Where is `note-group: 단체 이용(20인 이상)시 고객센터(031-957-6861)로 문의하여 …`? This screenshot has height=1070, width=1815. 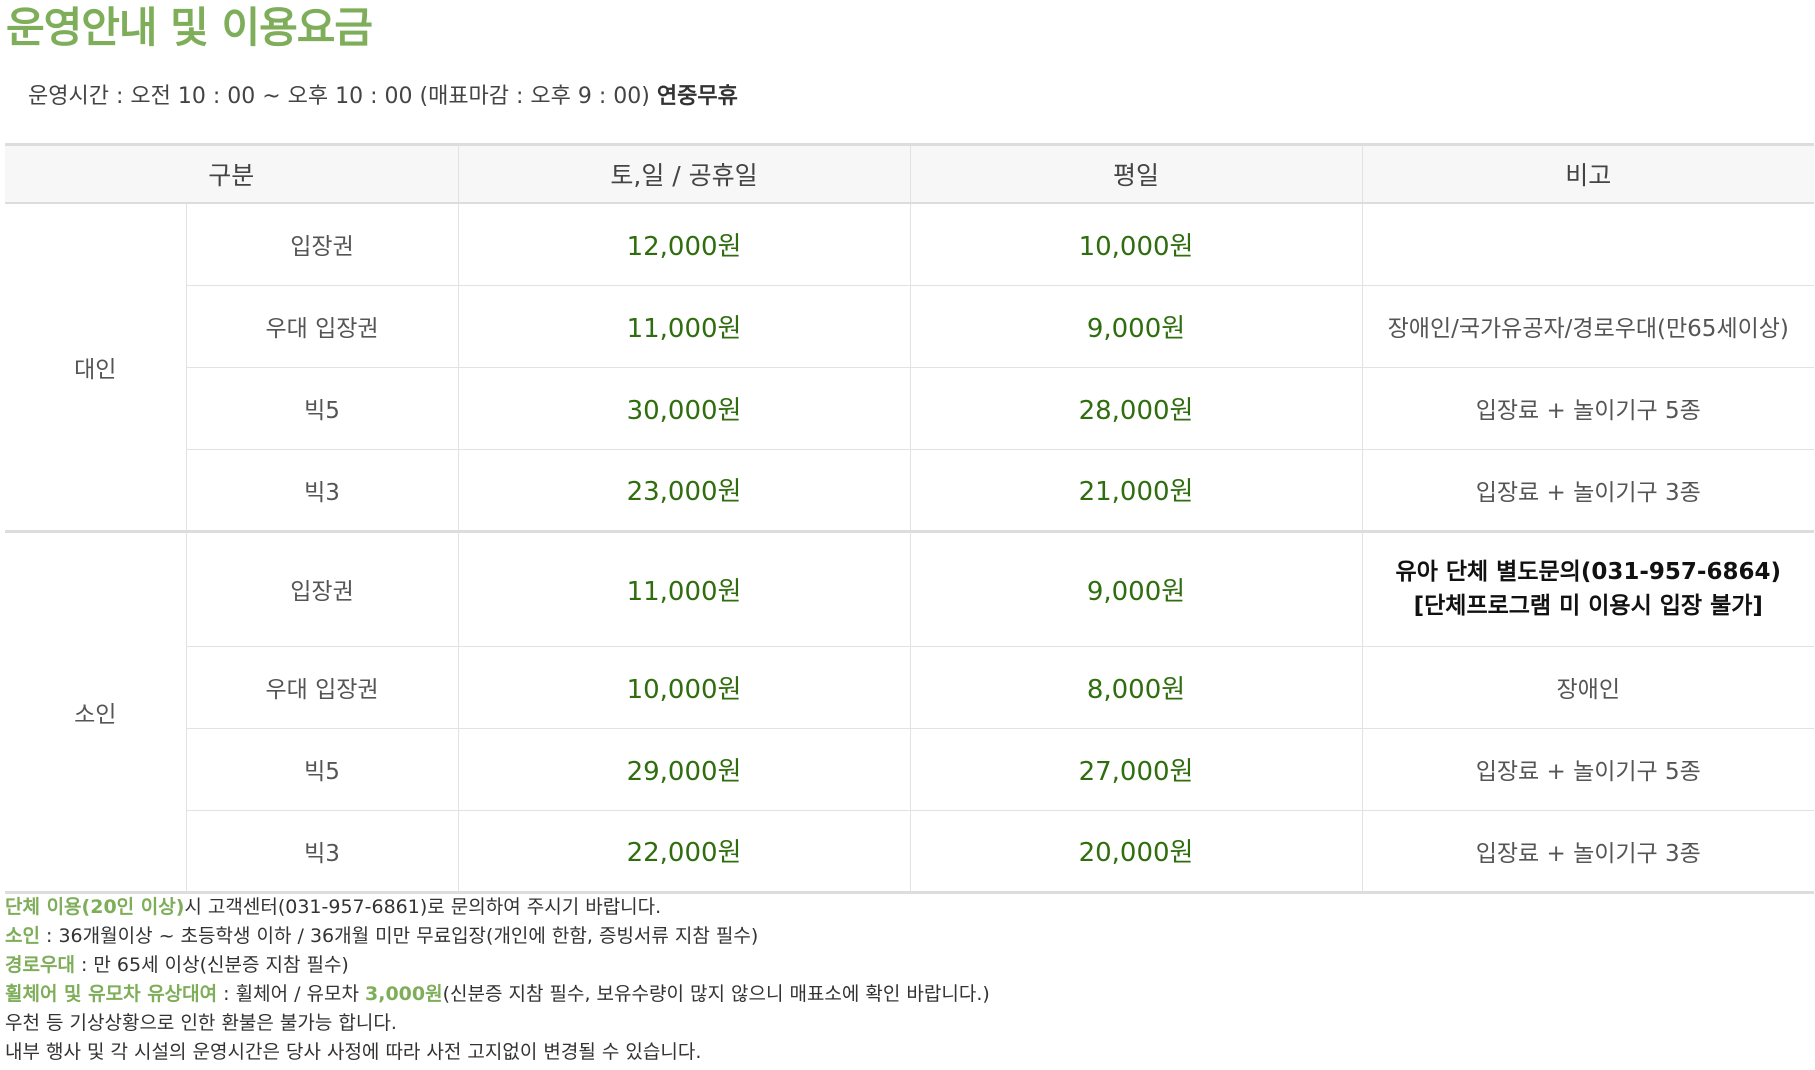 note-group: 단체 이용(20인 이상)시 고객센터(031-957-6861)로 문의하여 … is located at coordinates (497, 907).